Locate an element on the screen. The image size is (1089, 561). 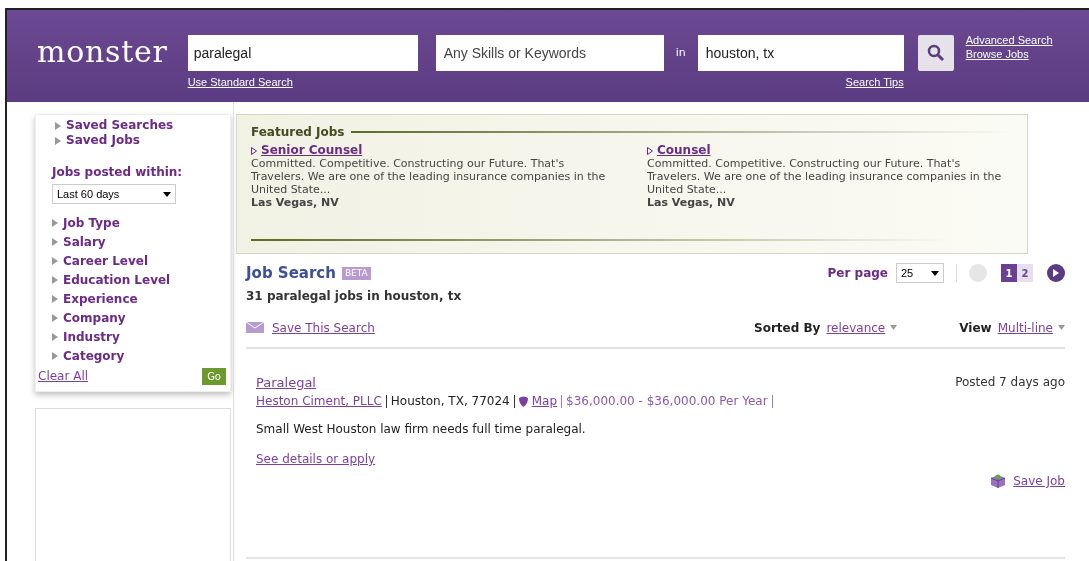
posted-within-label: Jobs posted within: is located at coordinates (118, 172).